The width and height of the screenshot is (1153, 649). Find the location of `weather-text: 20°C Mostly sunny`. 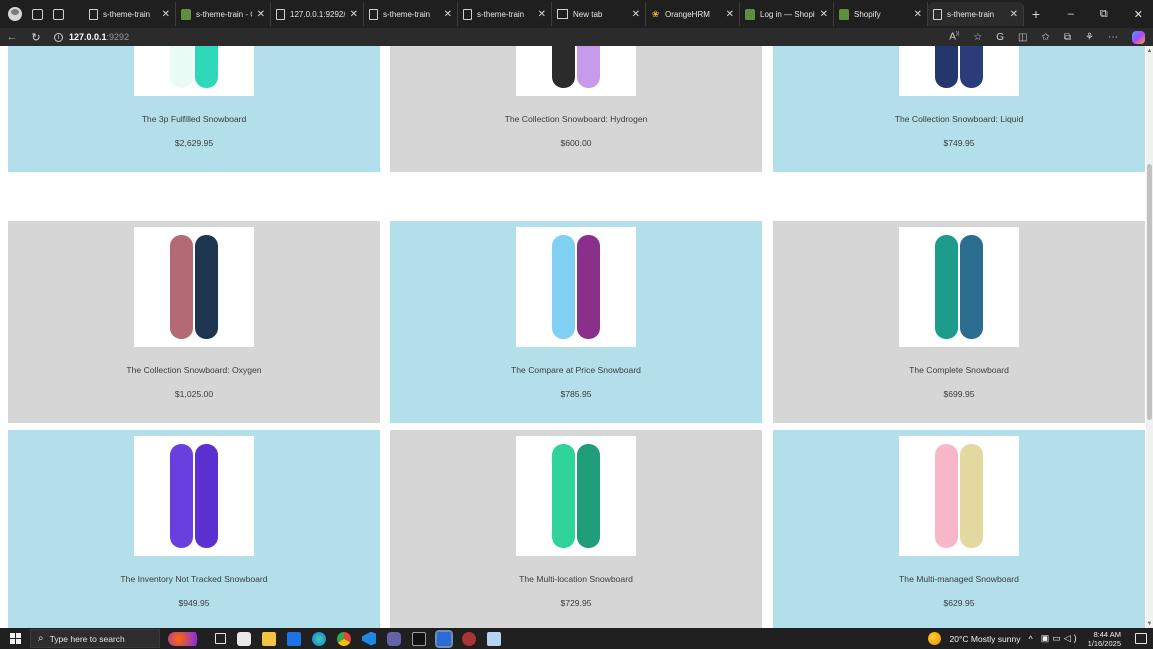

weather-text: 20°C Mostly sunny is located at coordinates (984, 639).